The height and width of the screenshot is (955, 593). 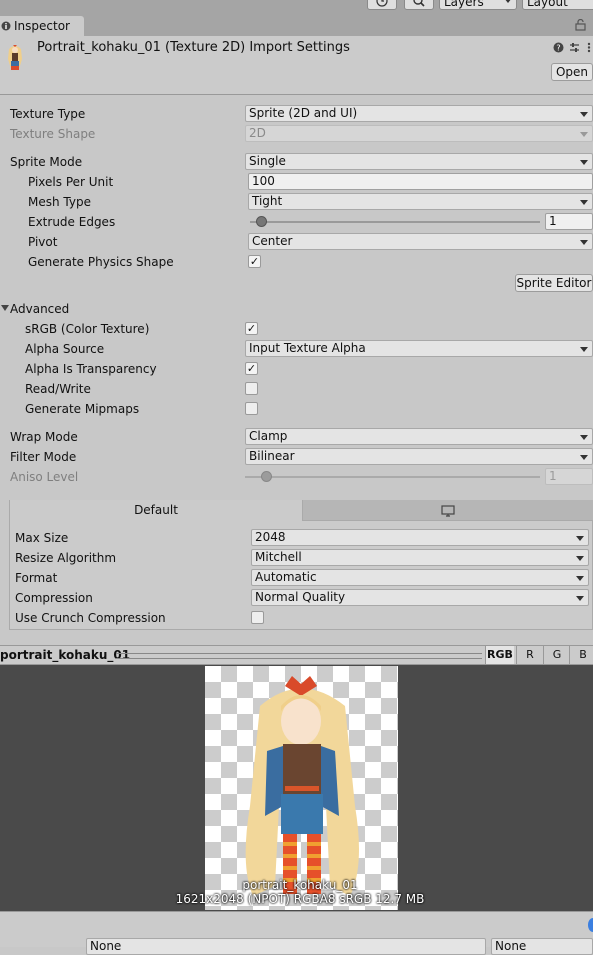 What do you see at coordinates (420, 577) in the screenshot?
I see `format-dropdown: Automatic` at bounding box center [420, 577].